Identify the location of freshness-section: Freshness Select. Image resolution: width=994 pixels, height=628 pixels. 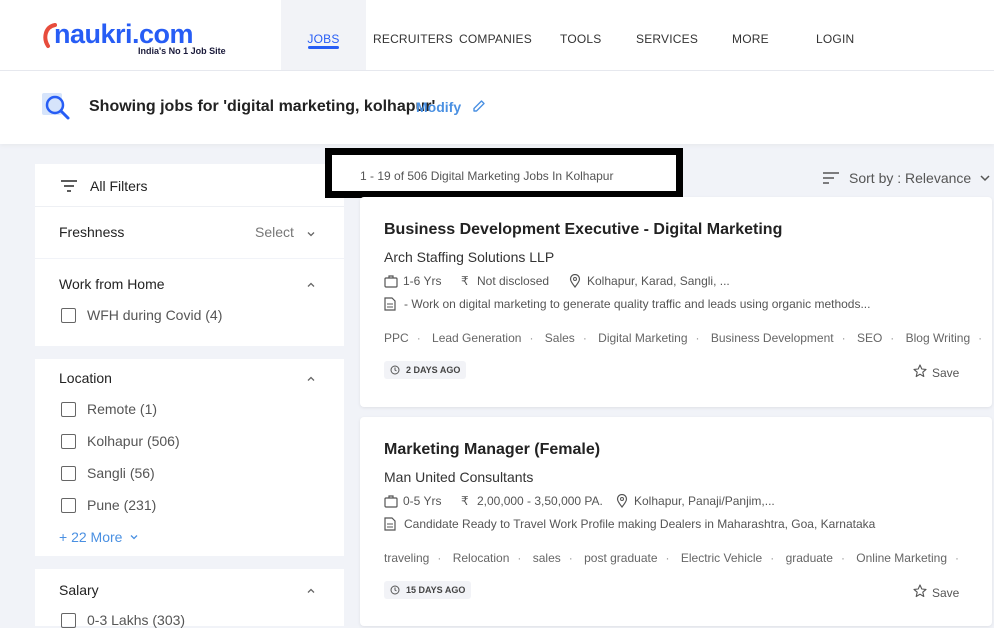
(189, 232).